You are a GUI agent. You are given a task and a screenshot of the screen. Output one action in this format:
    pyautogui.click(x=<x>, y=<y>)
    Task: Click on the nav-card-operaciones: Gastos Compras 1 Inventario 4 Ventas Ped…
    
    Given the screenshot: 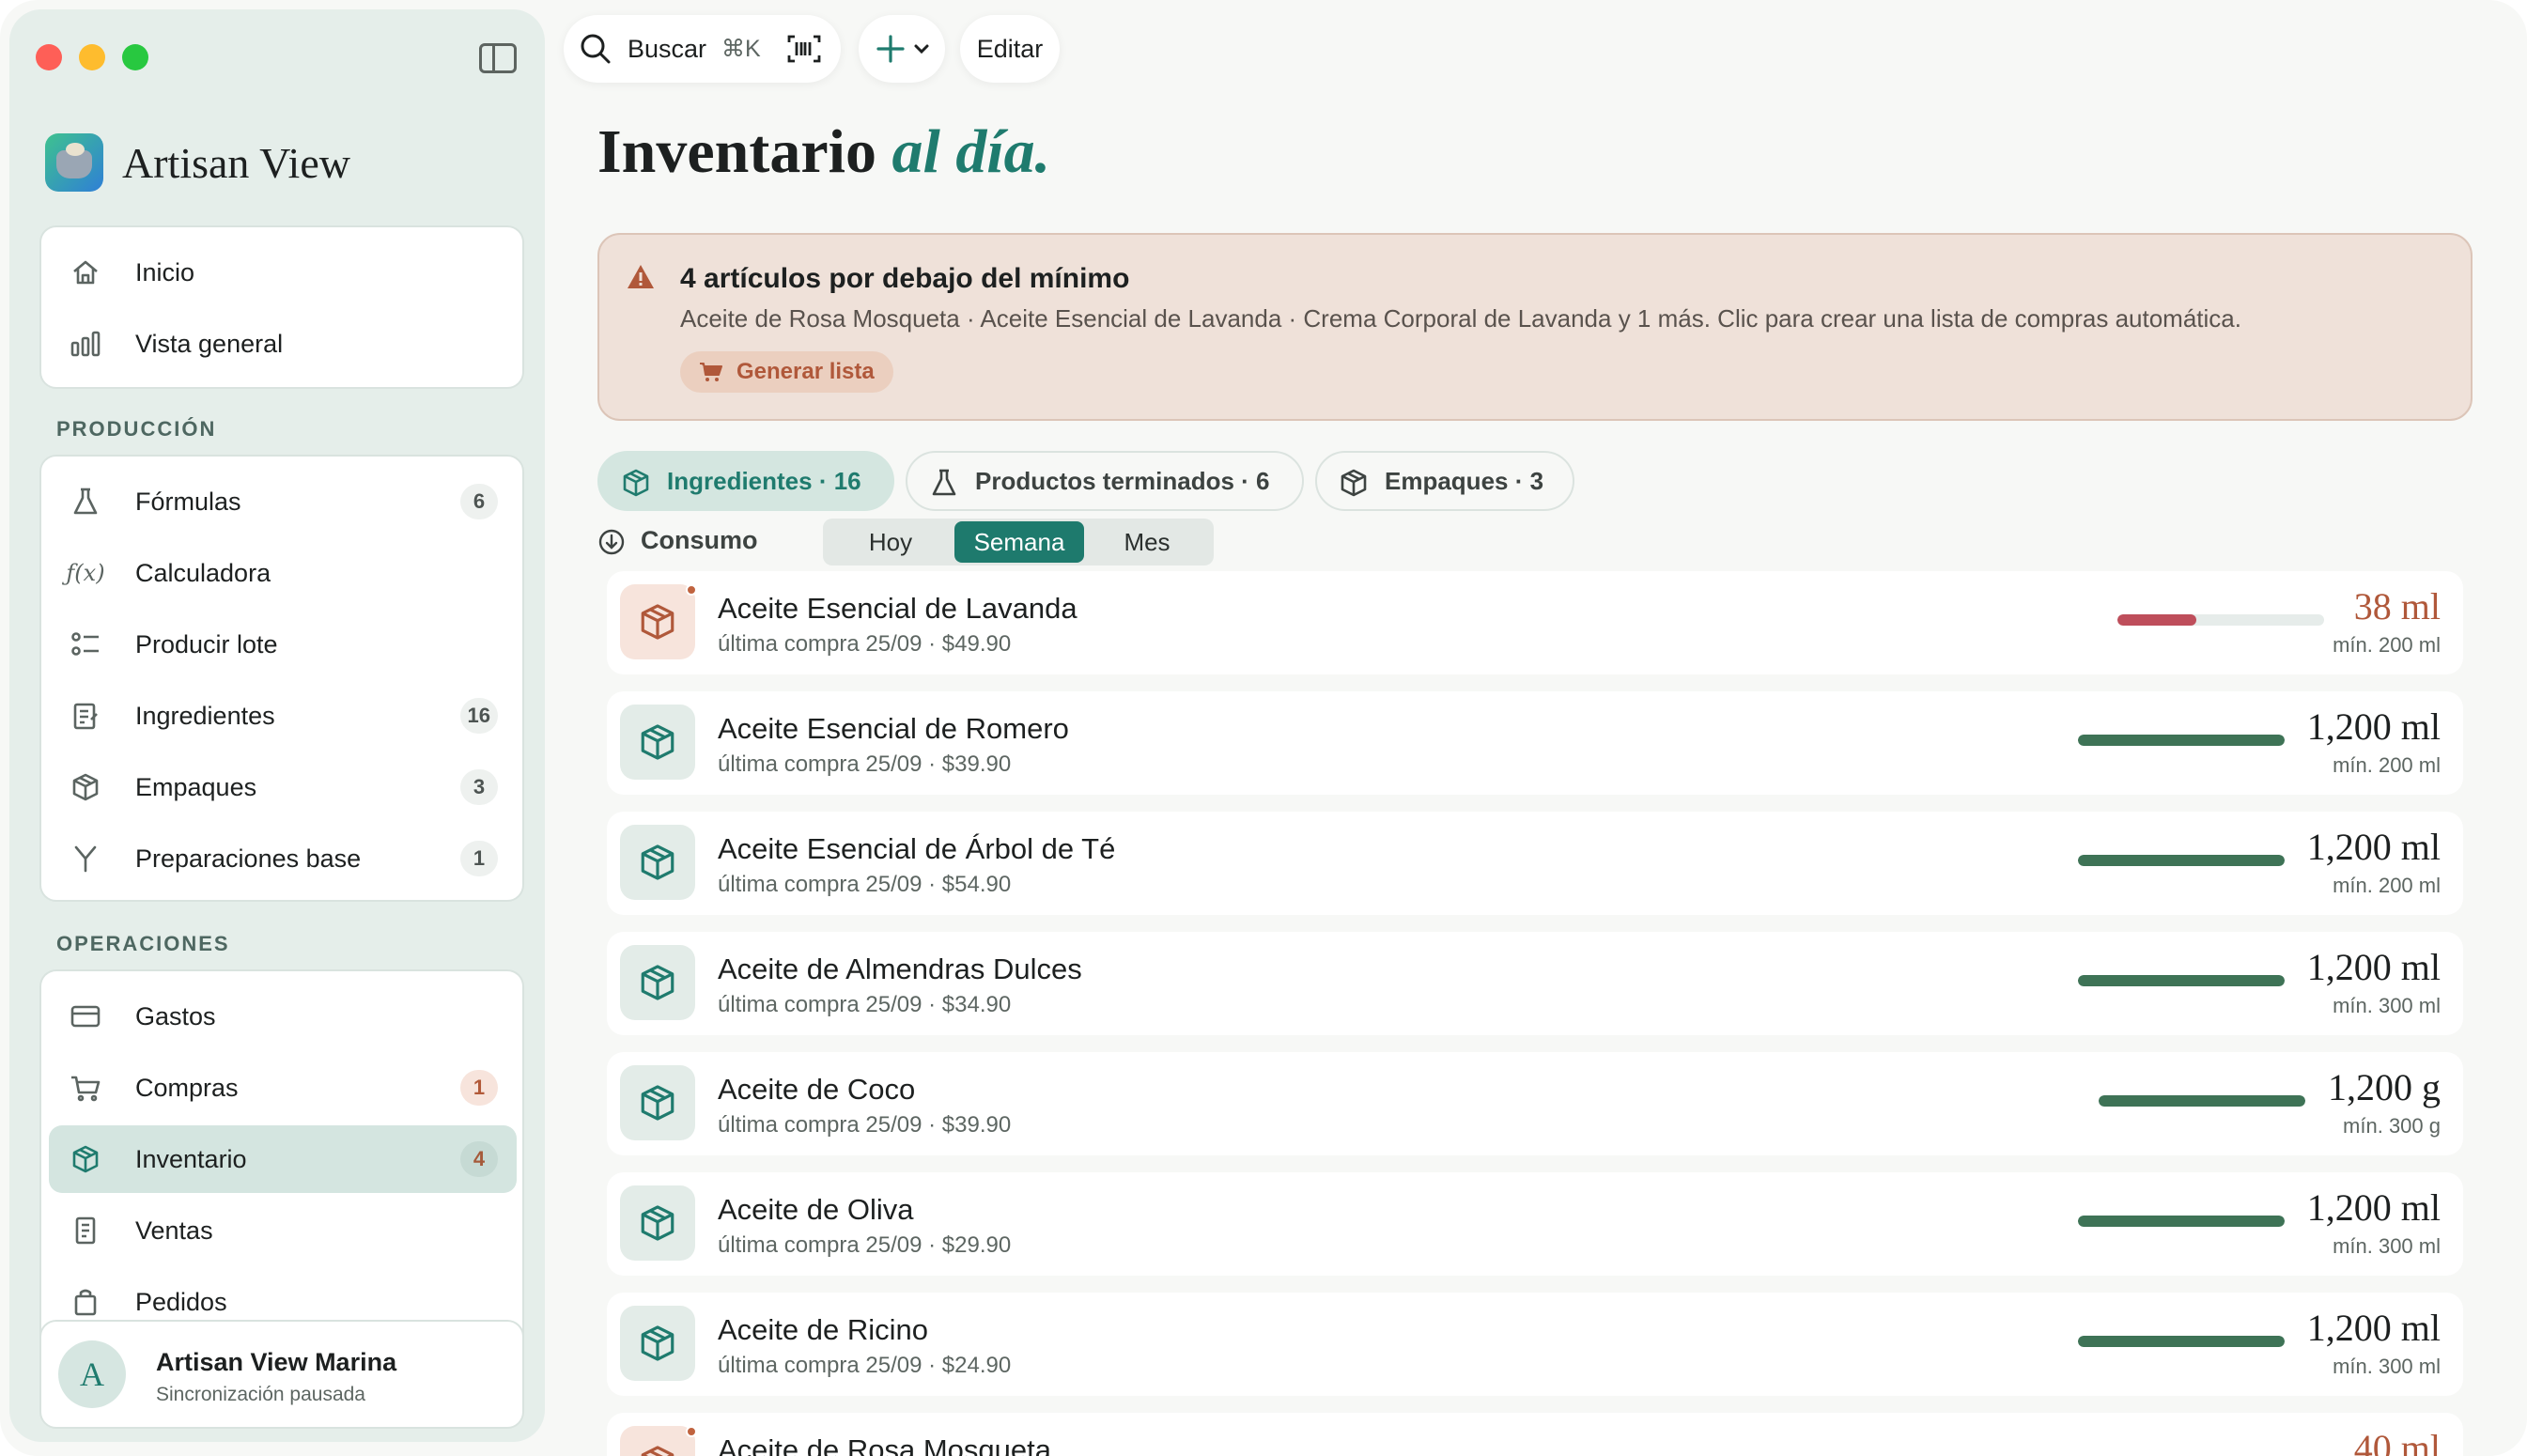 What is the action you would take?
    pyautogui.click(x=281, y=1157)
    